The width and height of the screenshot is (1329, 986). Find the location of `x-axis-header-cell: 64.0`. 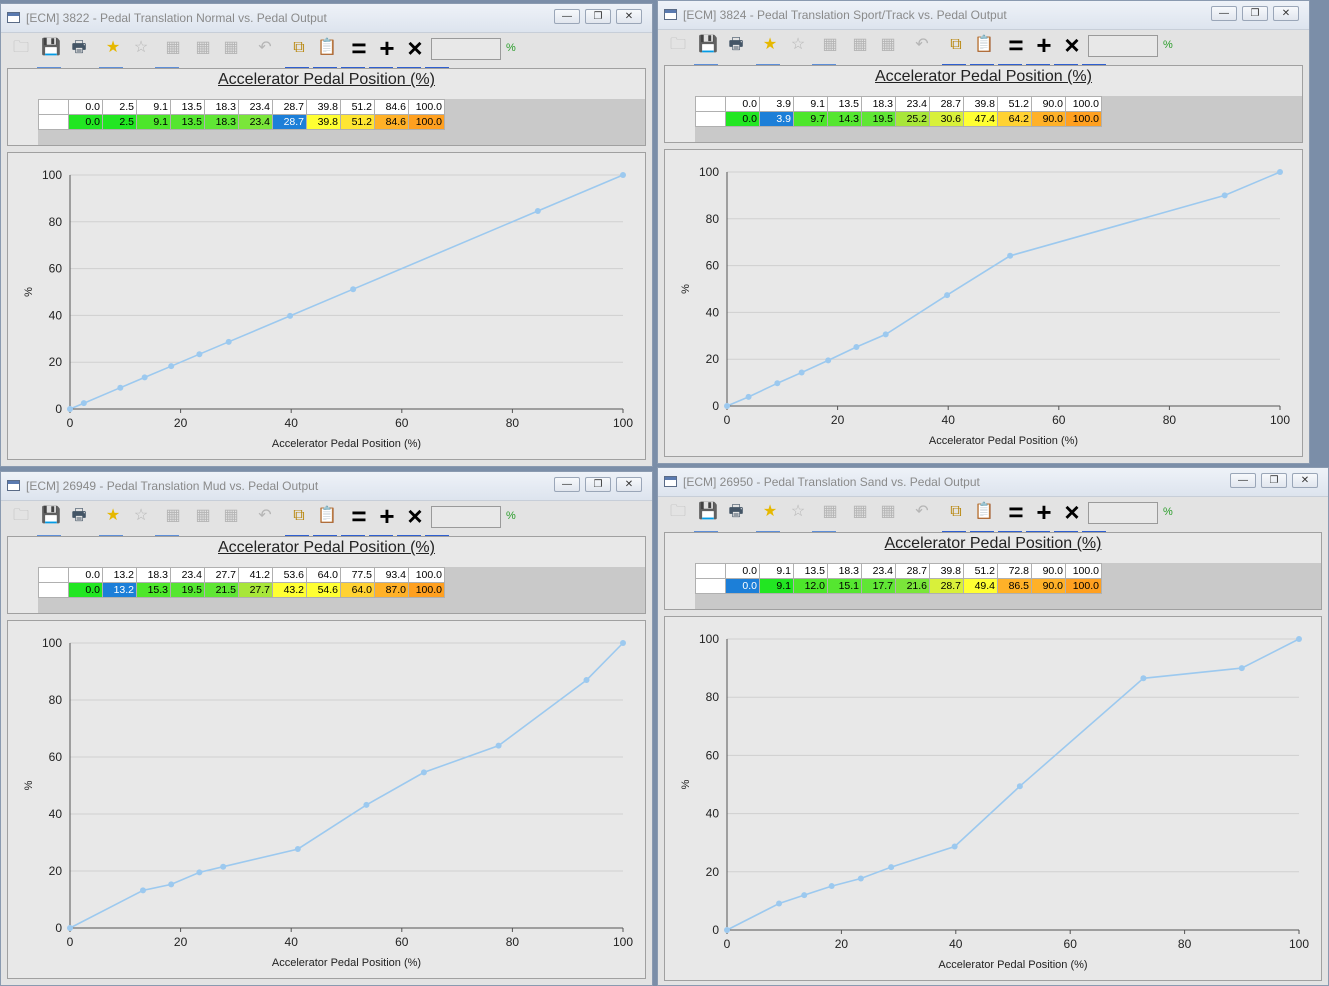

x-axis-header-cell: 64.0 is located at coordinates (323, 575).